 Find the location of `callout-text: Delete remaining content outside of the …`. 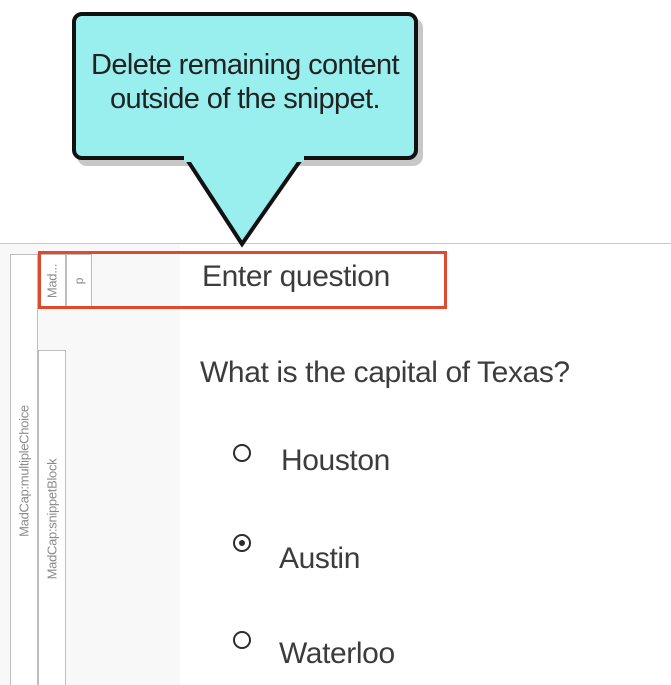

callout-text: Delete remaining content outside of the … is located at coordinates (245, 82).